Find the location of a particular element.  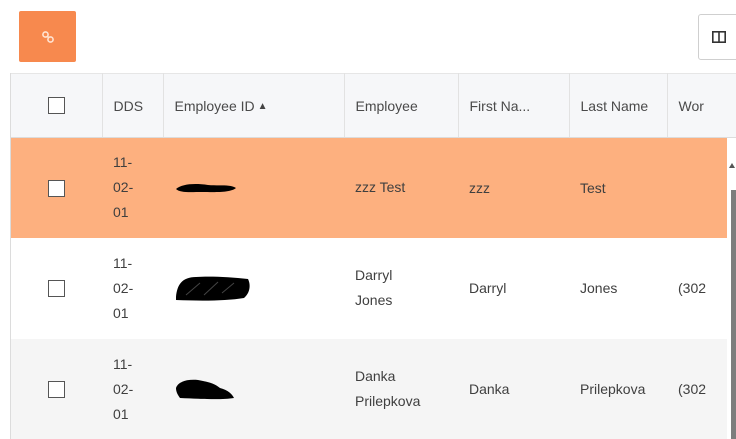

employee-cell: Darryl Jones is located at coordinates (401, 288).